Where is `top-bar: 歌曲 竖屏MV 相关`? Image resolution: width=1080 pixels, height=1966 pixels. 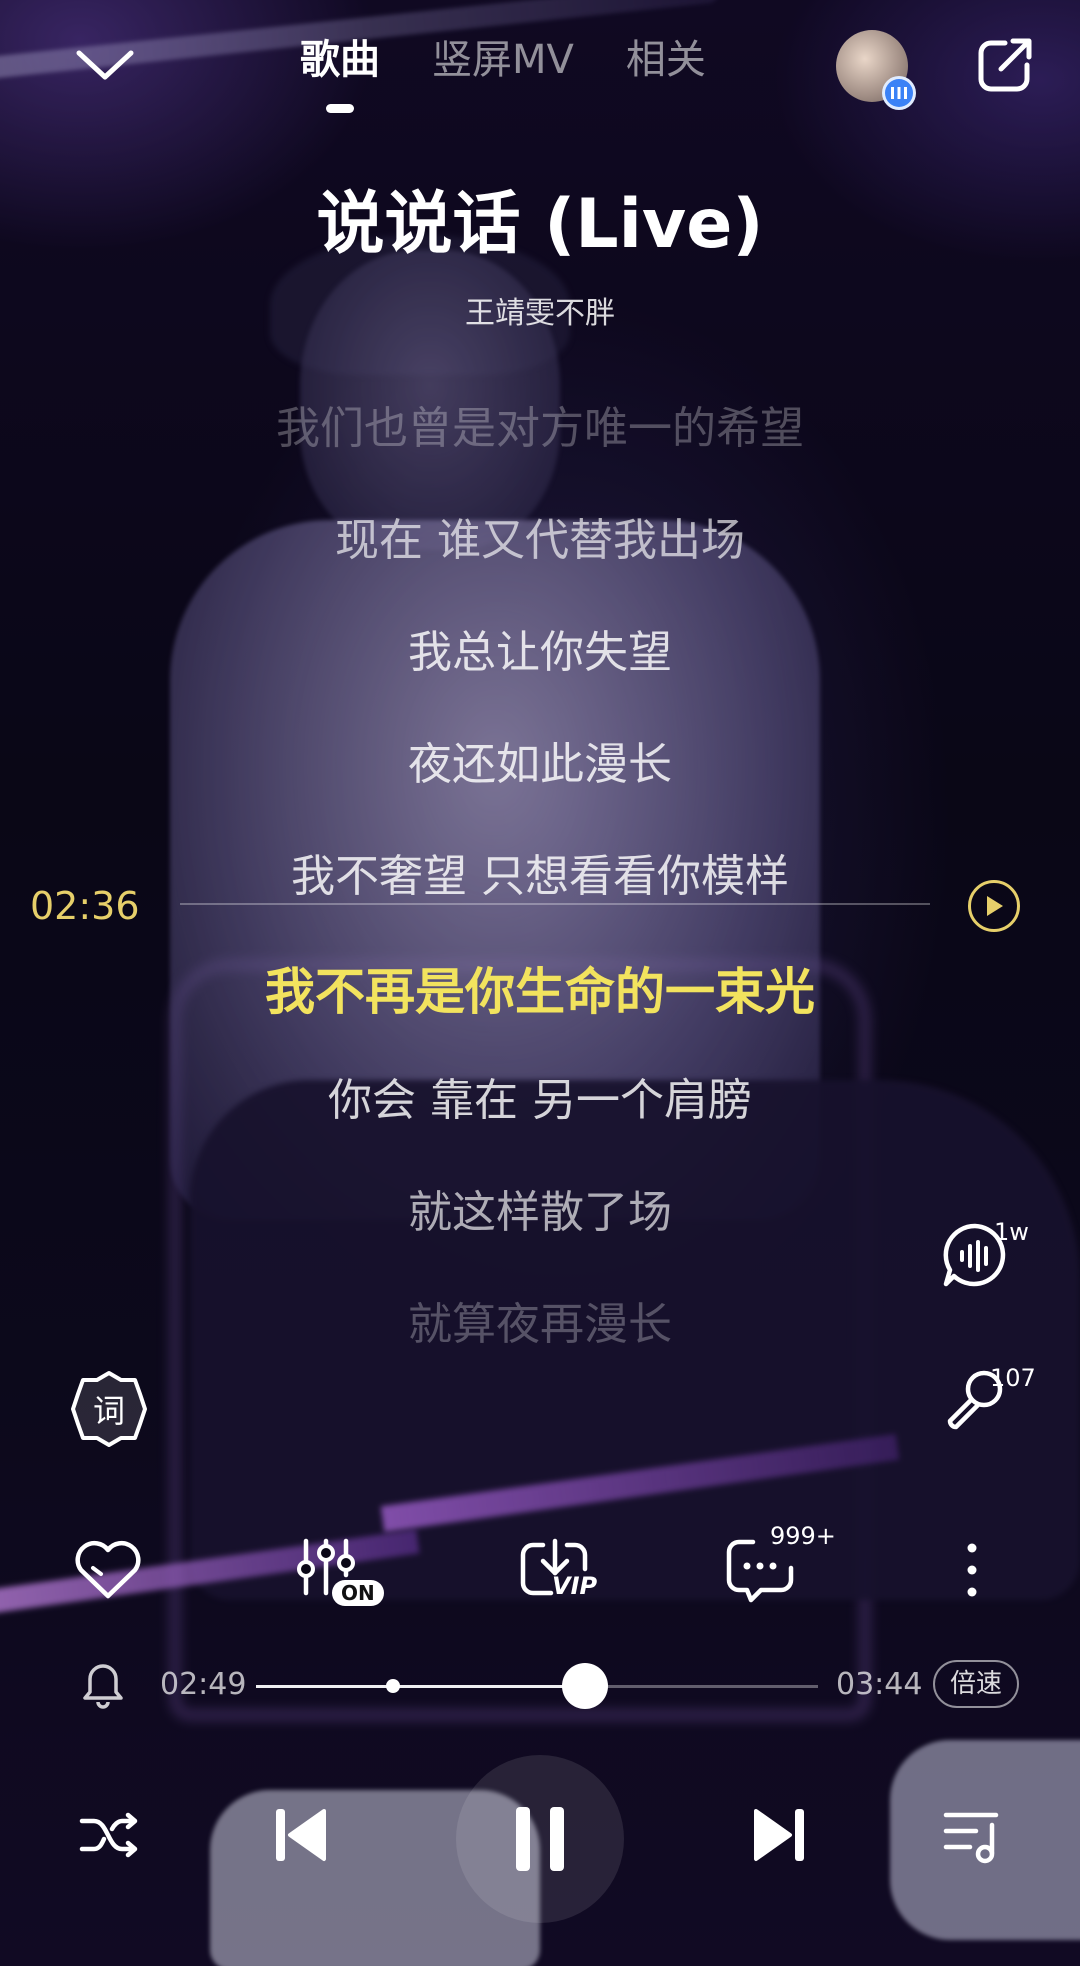
top-bar: 歌曲 竖屏MV 相关 is located at coordinates (540, 60).